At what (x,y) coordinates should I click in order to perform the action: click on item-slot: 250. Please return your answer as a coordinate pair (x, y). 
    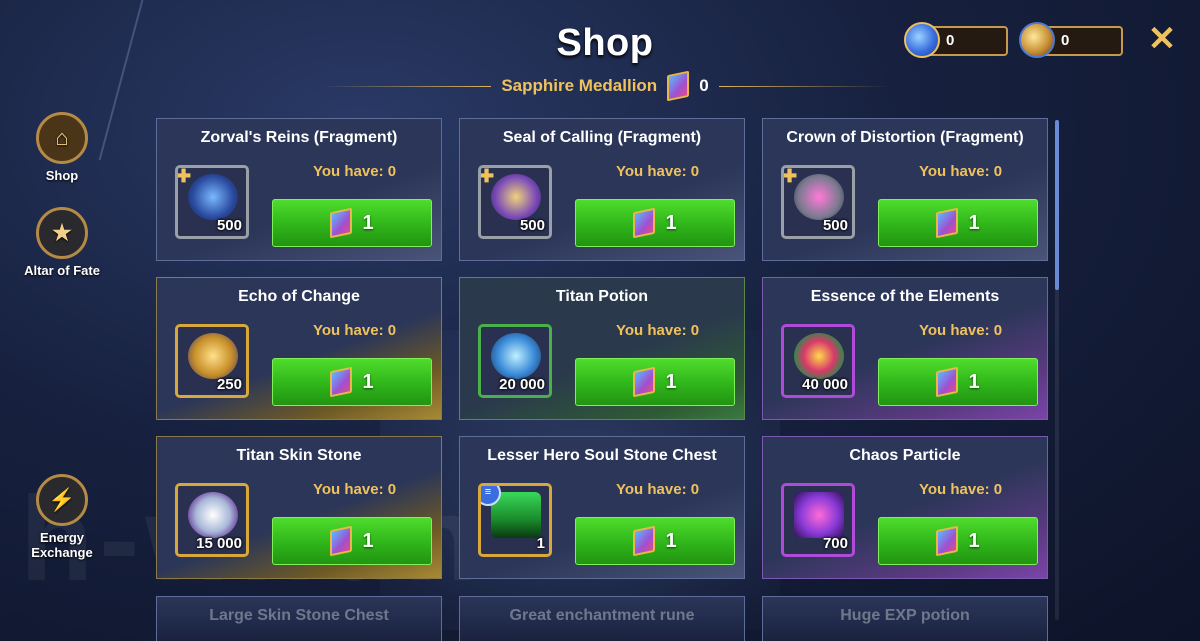
    Looking at the image, I should click on (212, 361).